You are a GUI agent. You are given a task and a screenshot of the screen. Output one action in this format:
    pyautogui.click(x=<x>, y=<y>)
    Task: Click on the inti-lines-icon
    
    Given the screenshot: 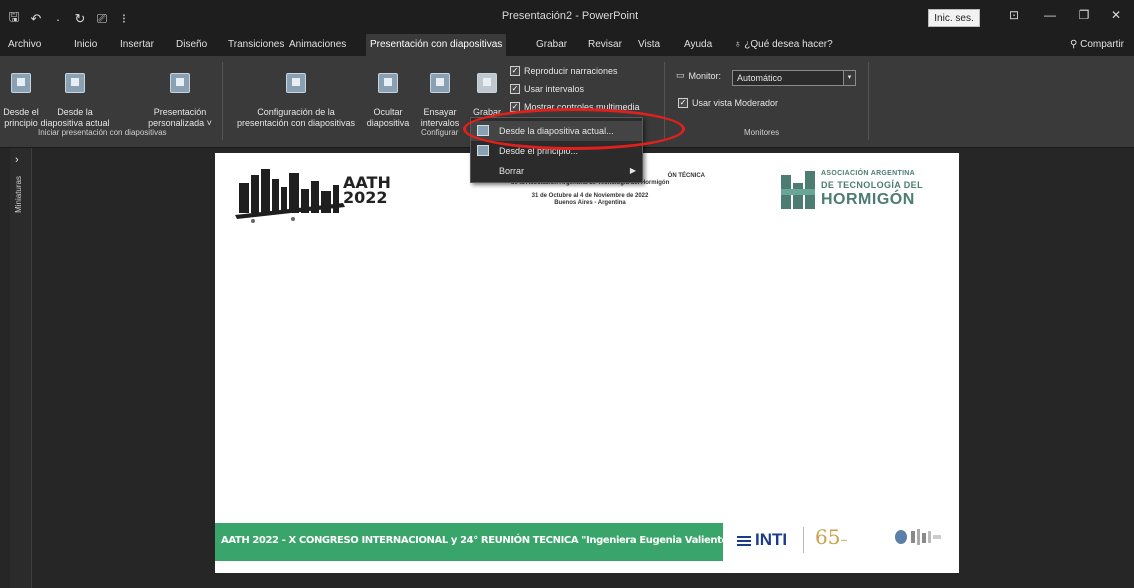 What is the action you would take?
    pyautogui.click(x=744, y=541)
    